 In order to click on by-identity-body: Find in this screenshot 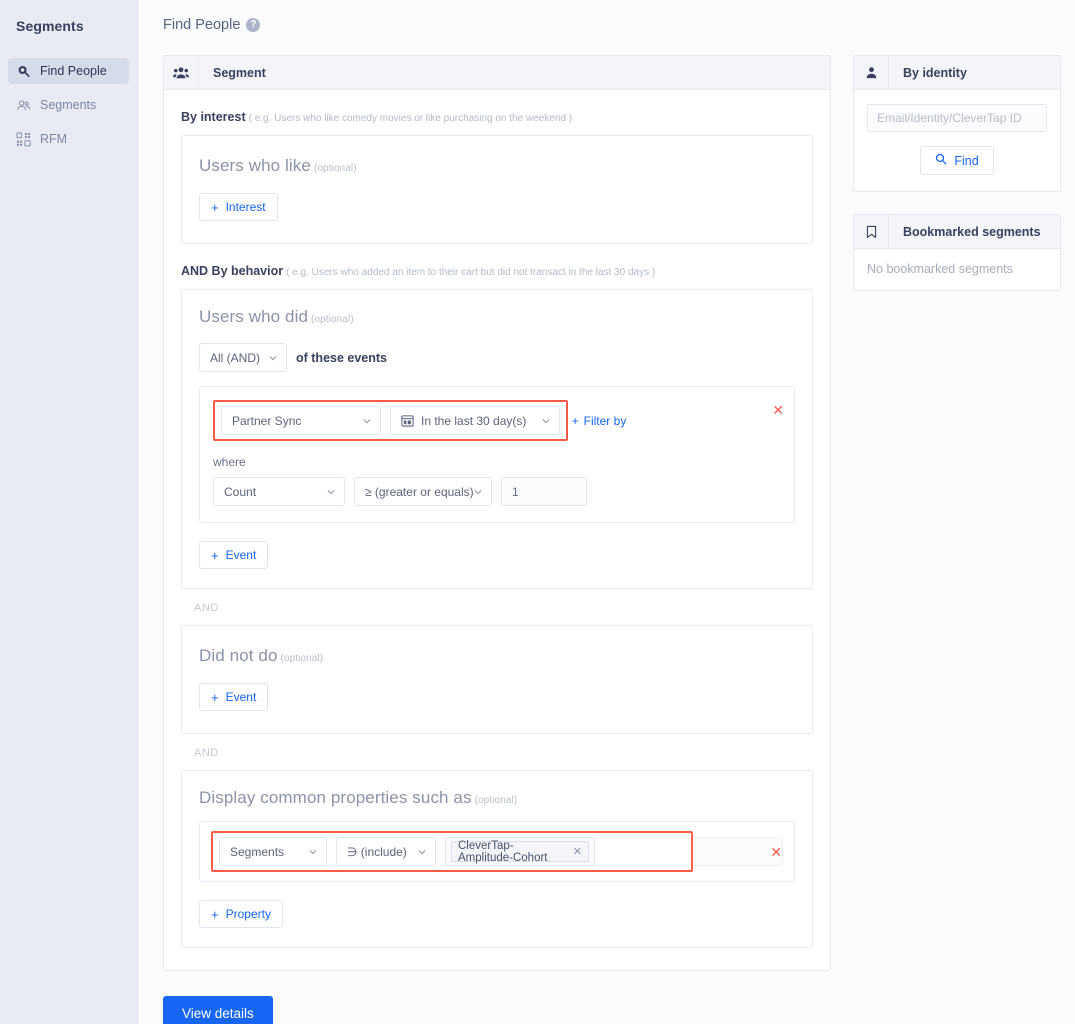, I will do `click(957, 140)`.